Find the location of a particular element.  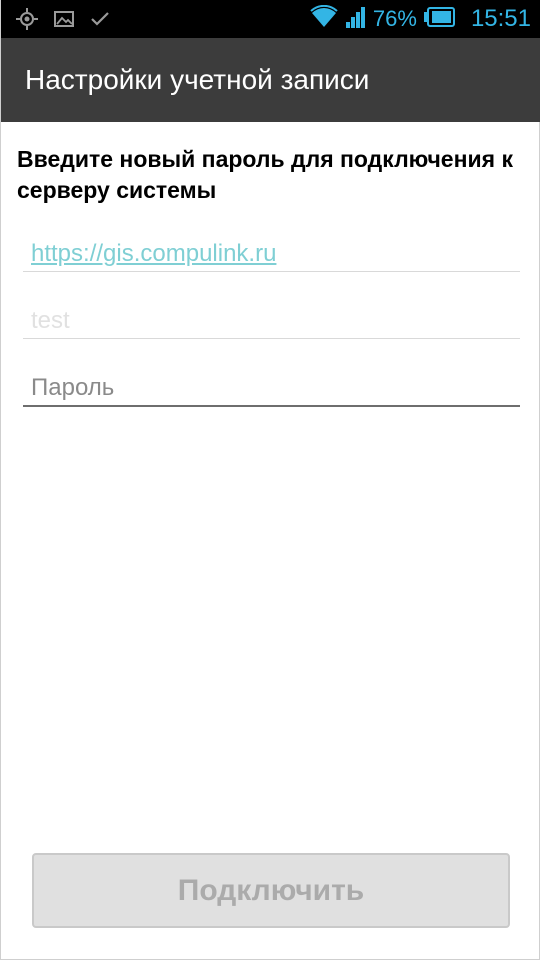

checkmark-icon is located at coordinates (100, 19).